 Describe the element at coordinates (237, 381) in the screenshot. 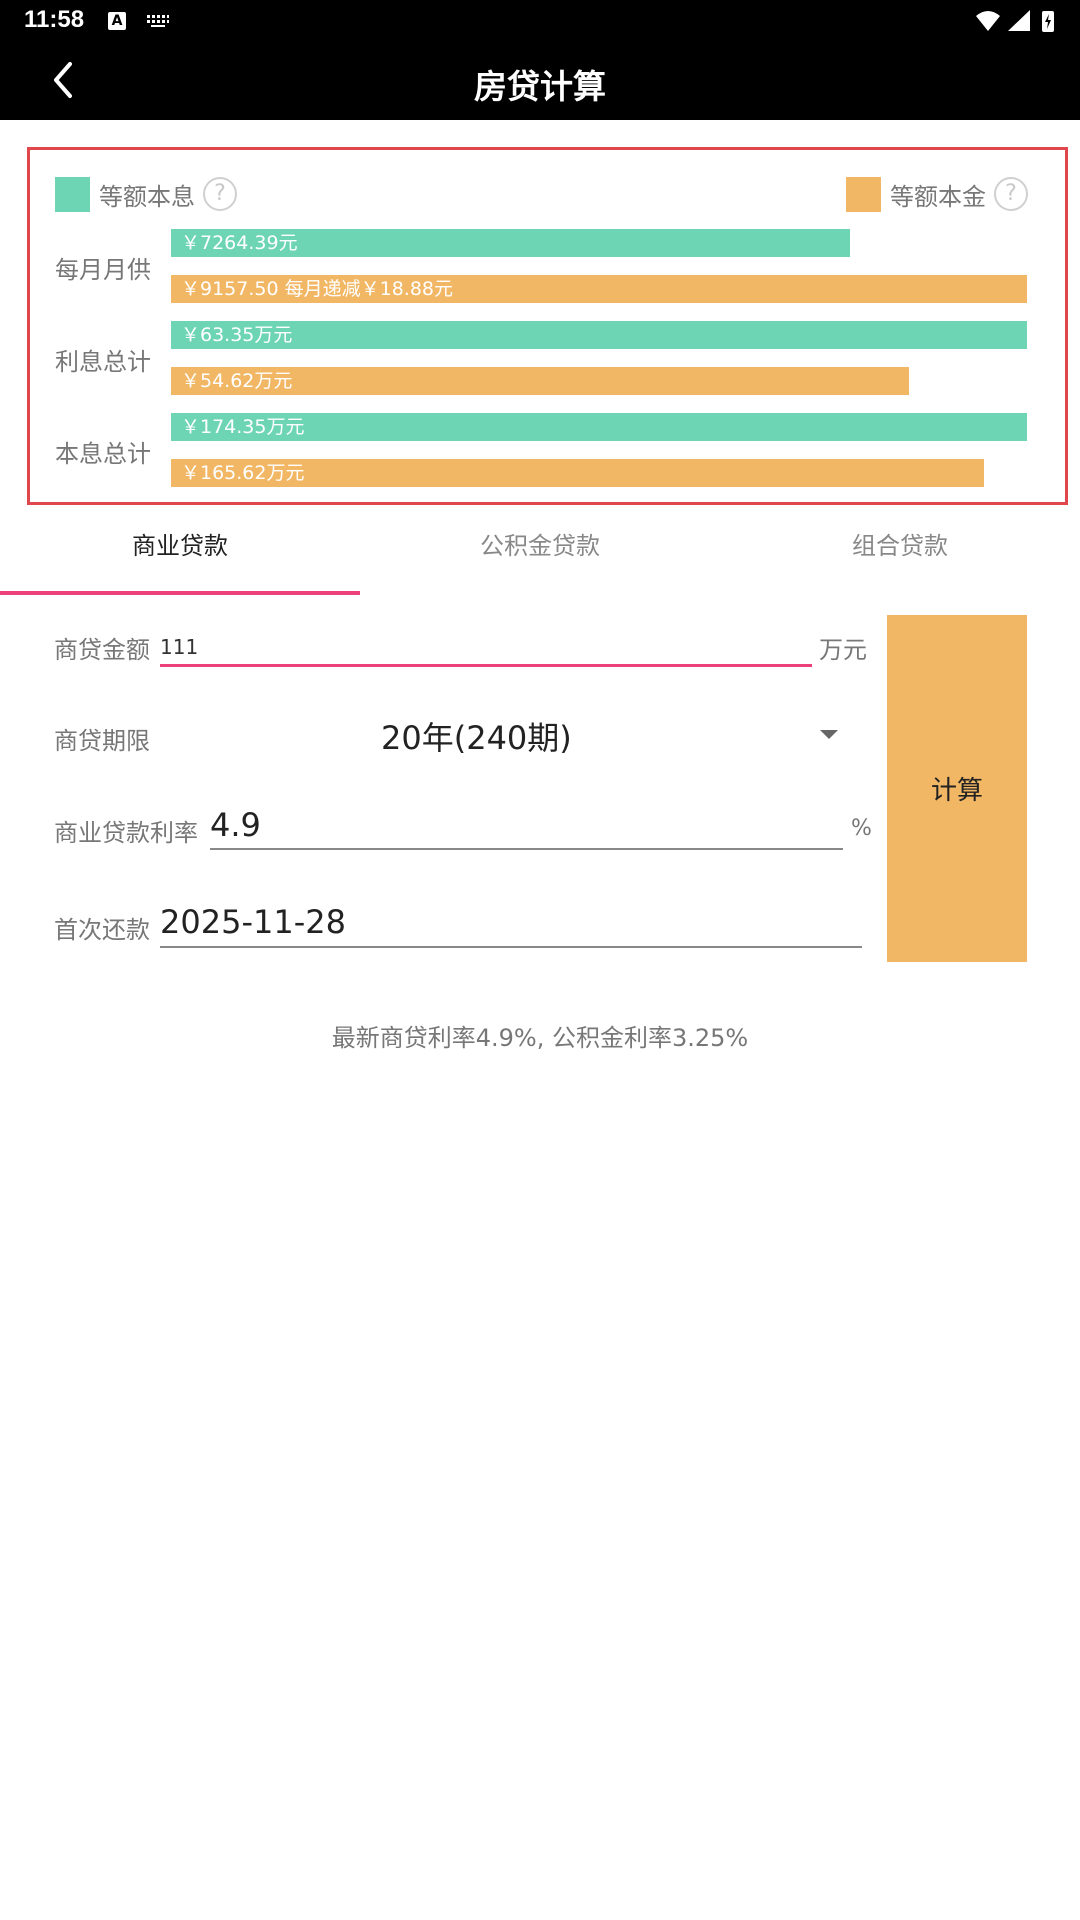

I see `bar-value-label: ￥54.62万元` at that location.